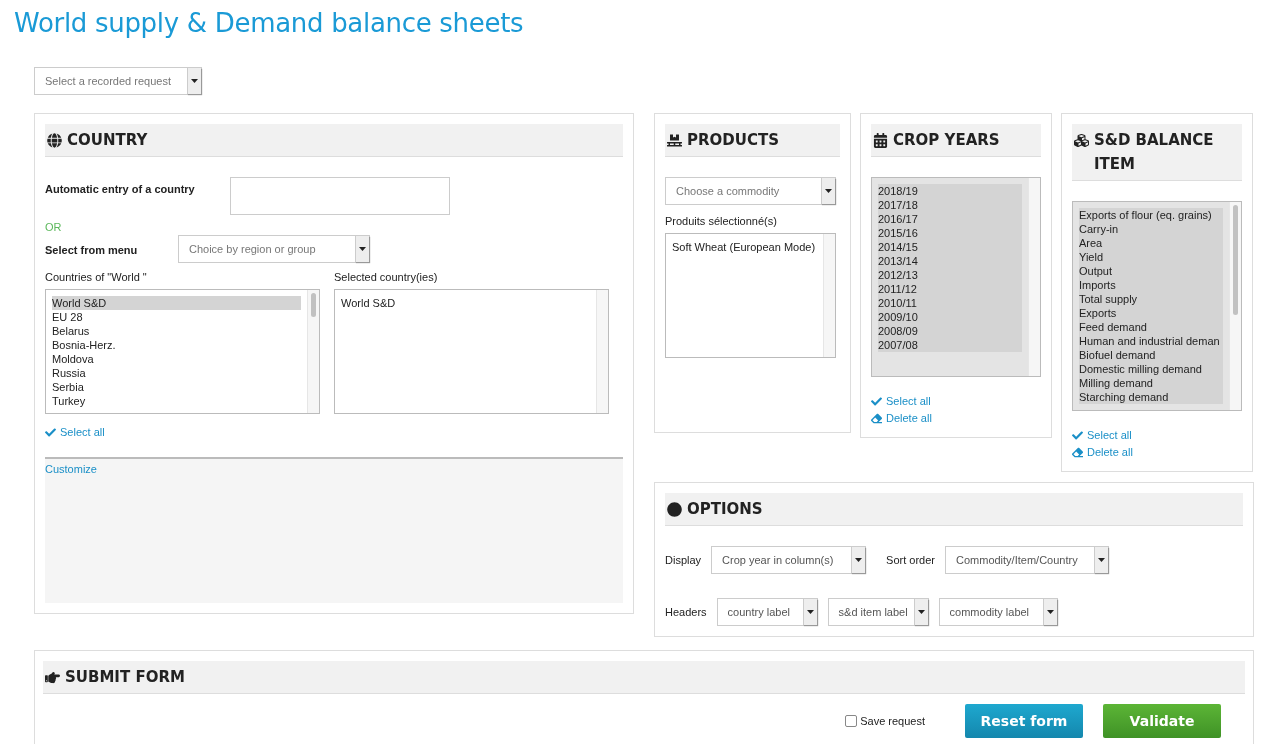 This screenshot has height=744, width=1286. Describe the element at coordinates (1151, 327) in the screenshot. I see `list-item: Feed demand` at that location.